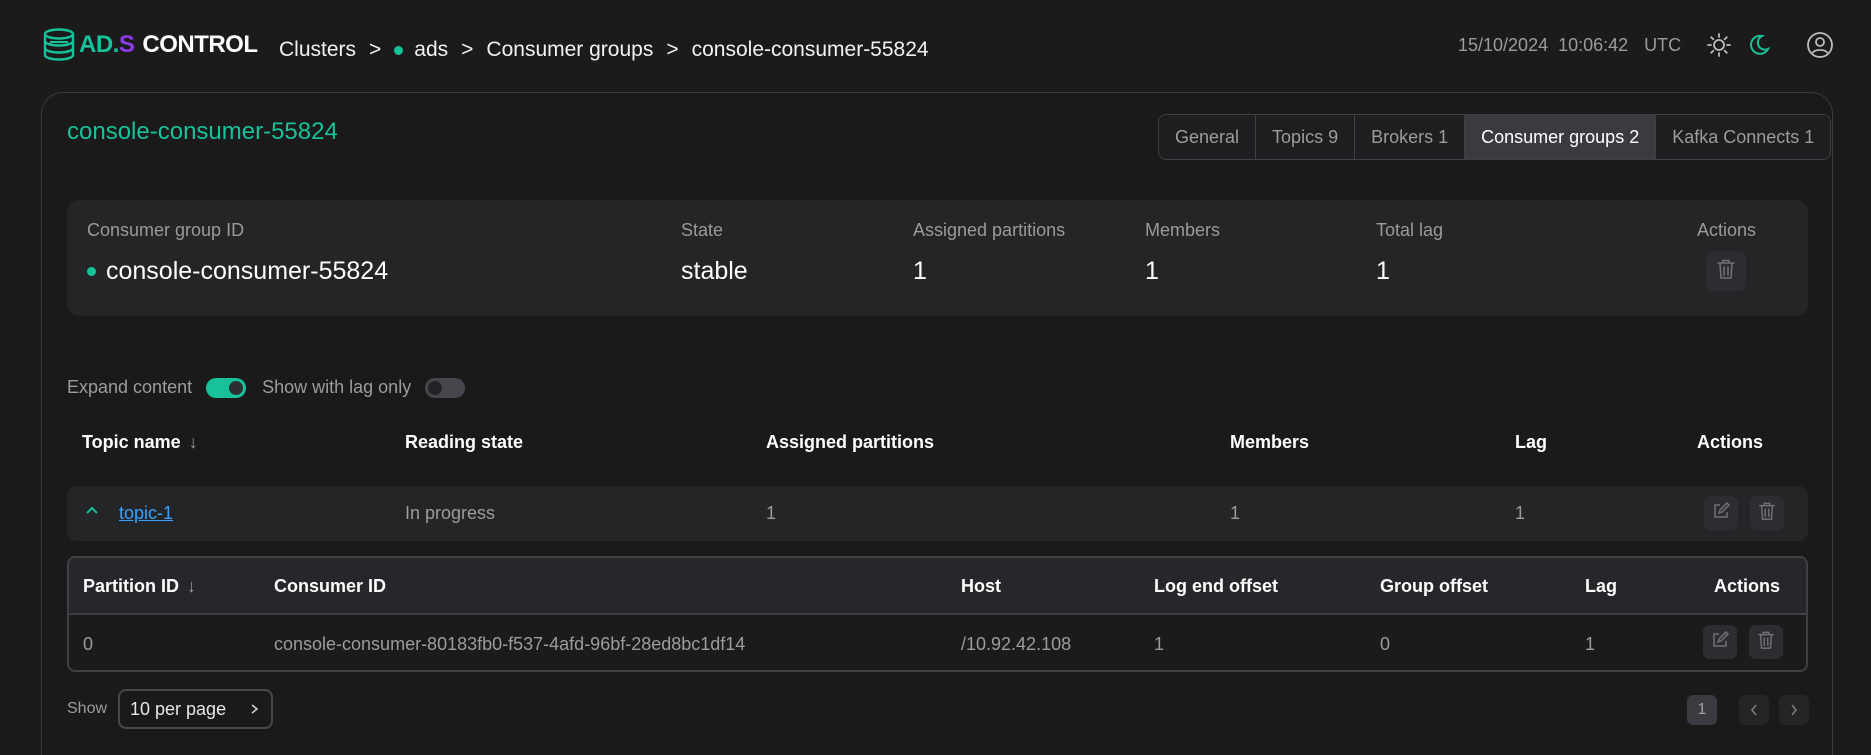  I want to click on summary-members: Members 1, so click(1182, 253).